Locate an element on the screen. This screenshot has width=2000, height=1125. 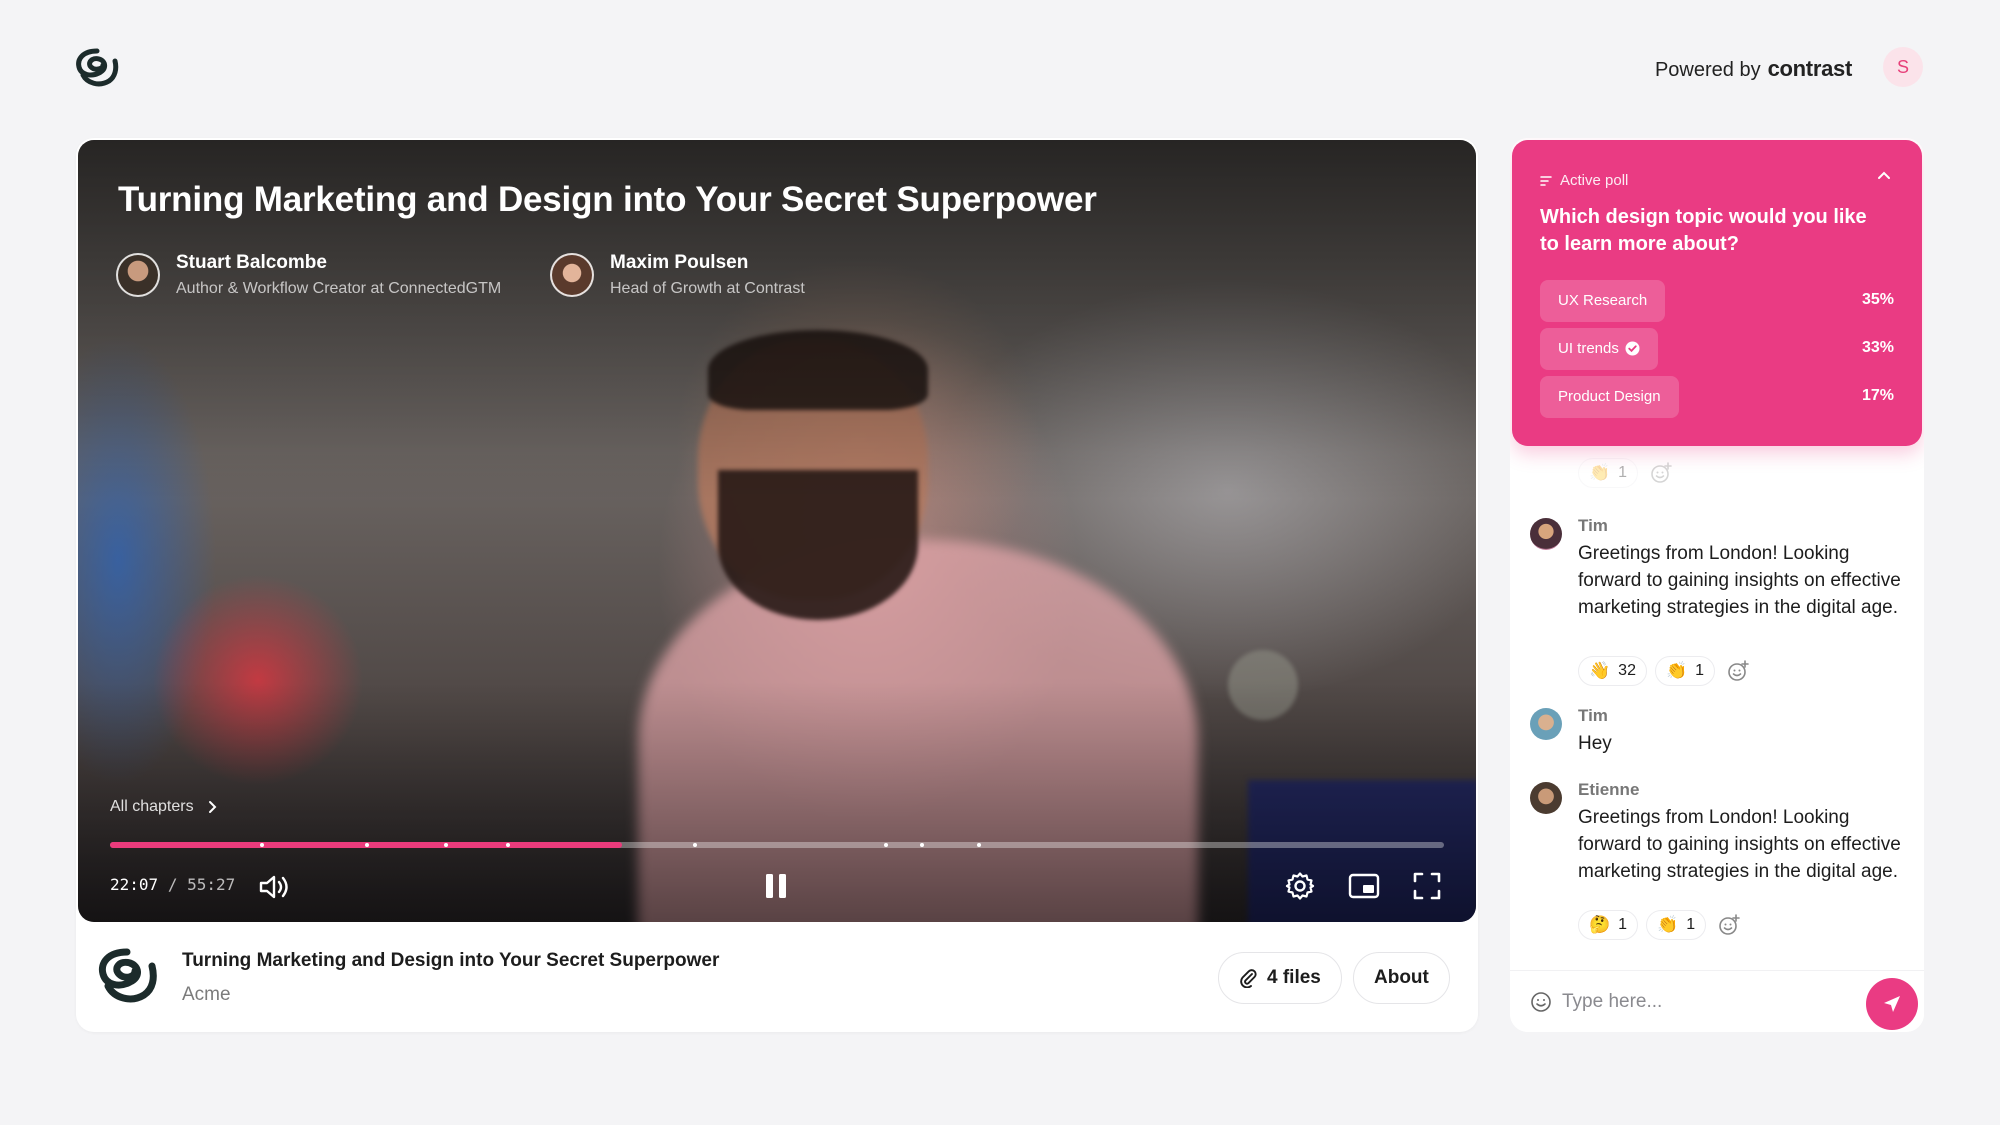
speaker-2-name: Maxim Poulsen is located at coordinates (679, 262).